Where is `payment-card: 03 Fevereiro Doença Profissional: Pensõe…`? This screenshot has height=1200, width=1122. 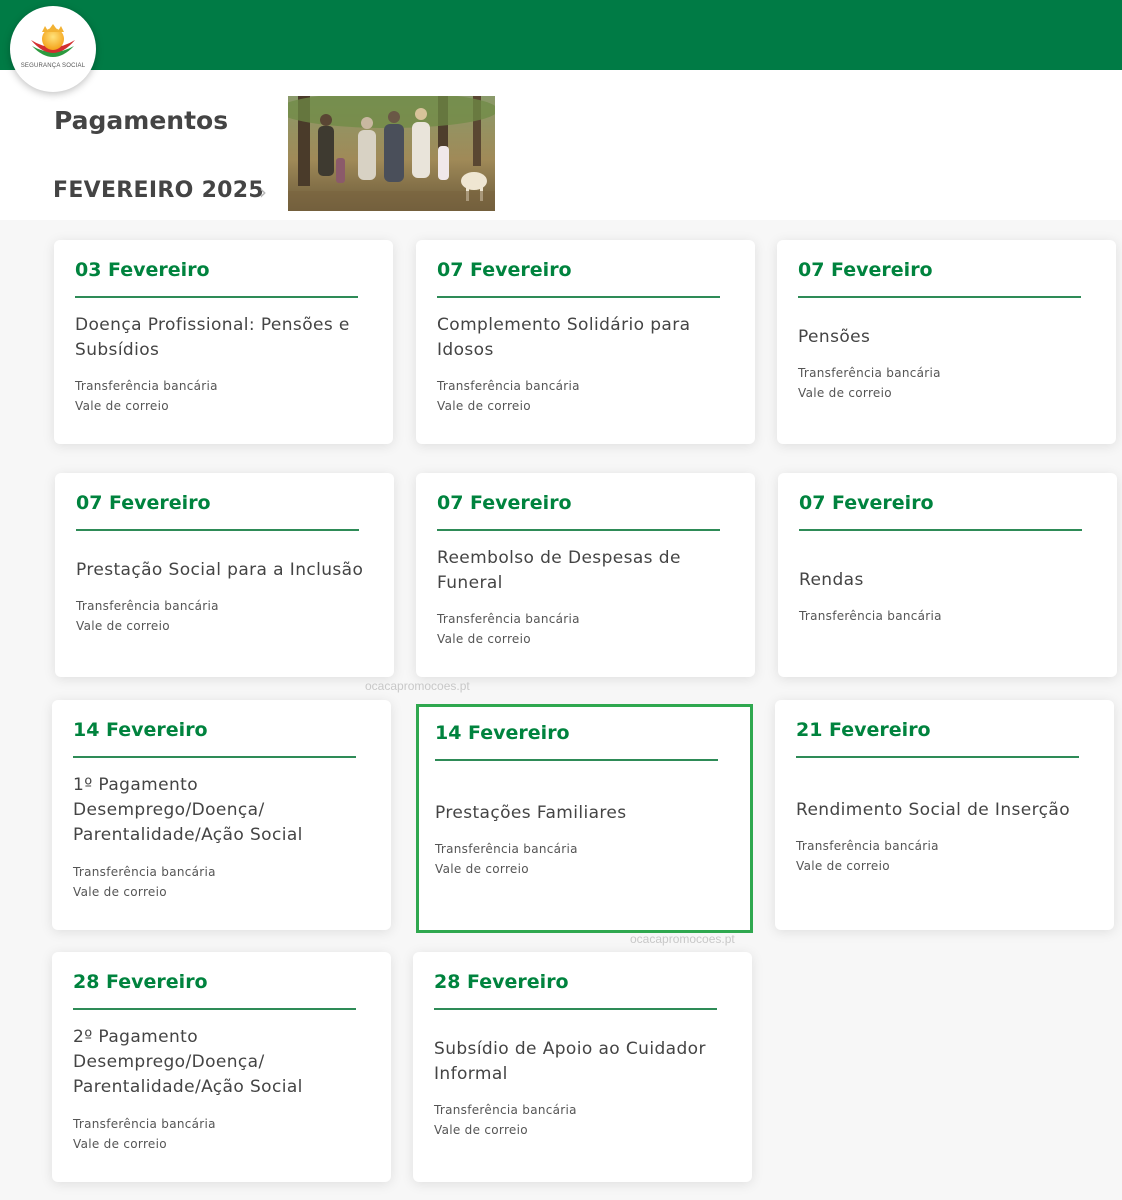 payment-card: 03 Fevereiro Doença Profissional: Pensõe… is located at coordinates (223, 342).